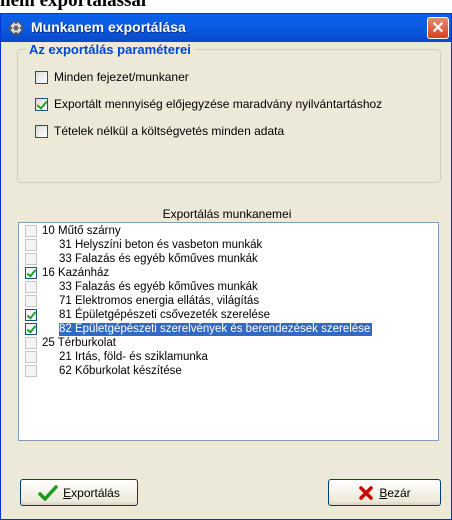 This screenshot has height=520, width=452. What do you see at coordinates (91, 492) in the screenshot?
I see `export-button-label: Exportálás` at bounding box center [91, 492].